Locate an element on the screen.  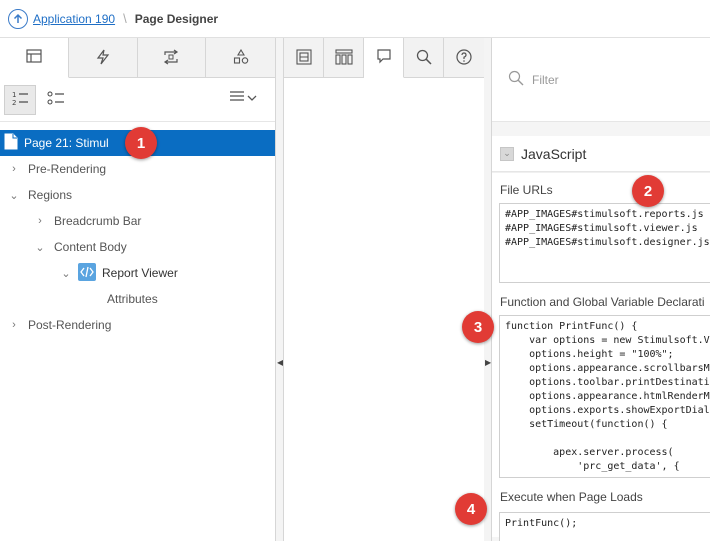
shapes-icon is located at coordinates (241, 58).